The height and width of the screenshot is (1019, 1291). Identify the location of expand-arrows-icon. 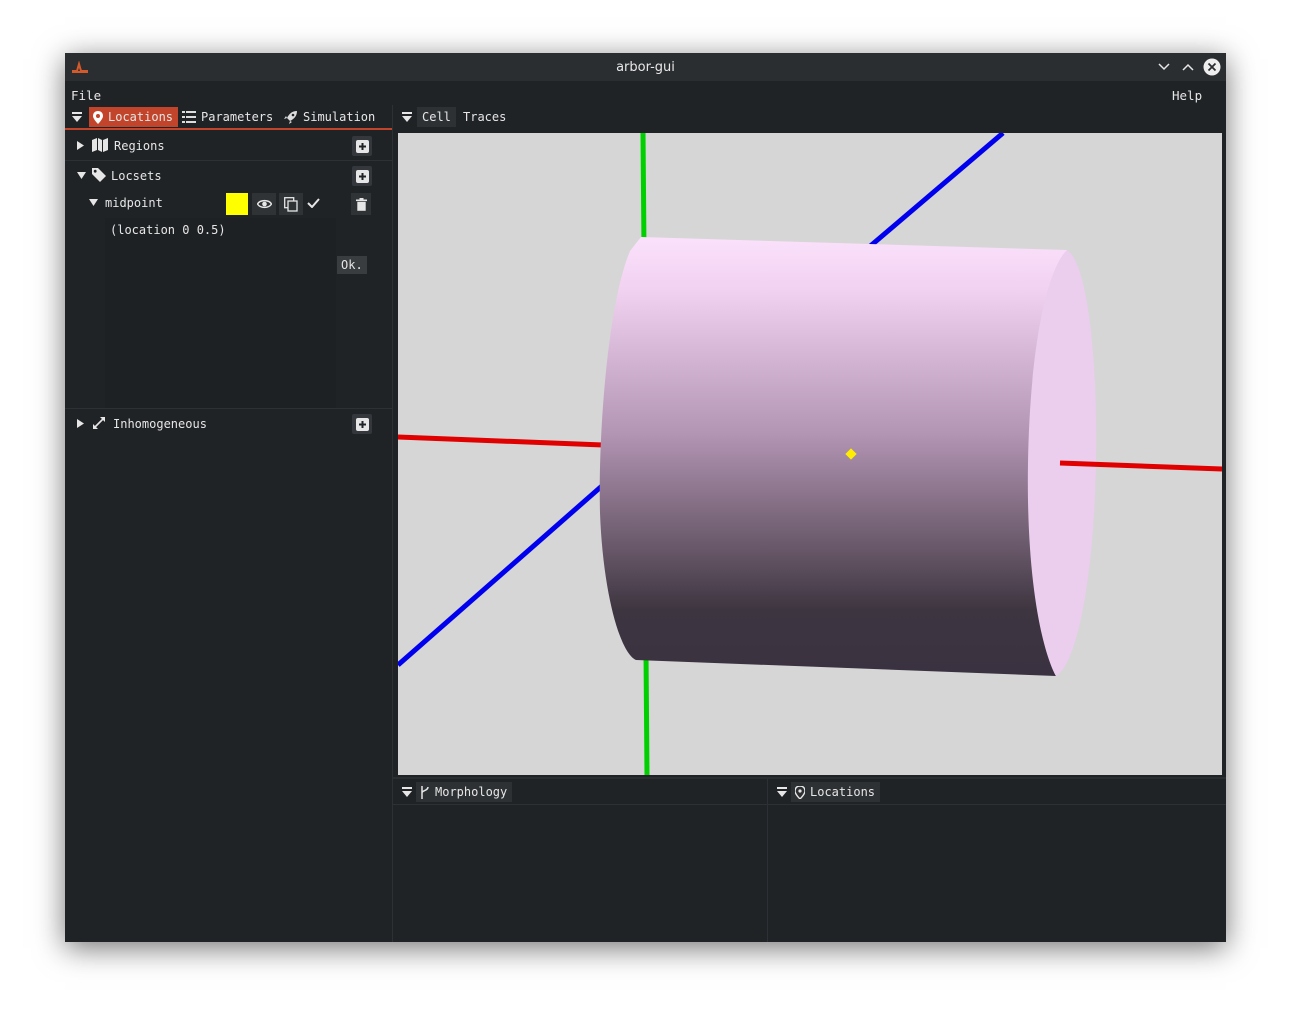
(99, 423).